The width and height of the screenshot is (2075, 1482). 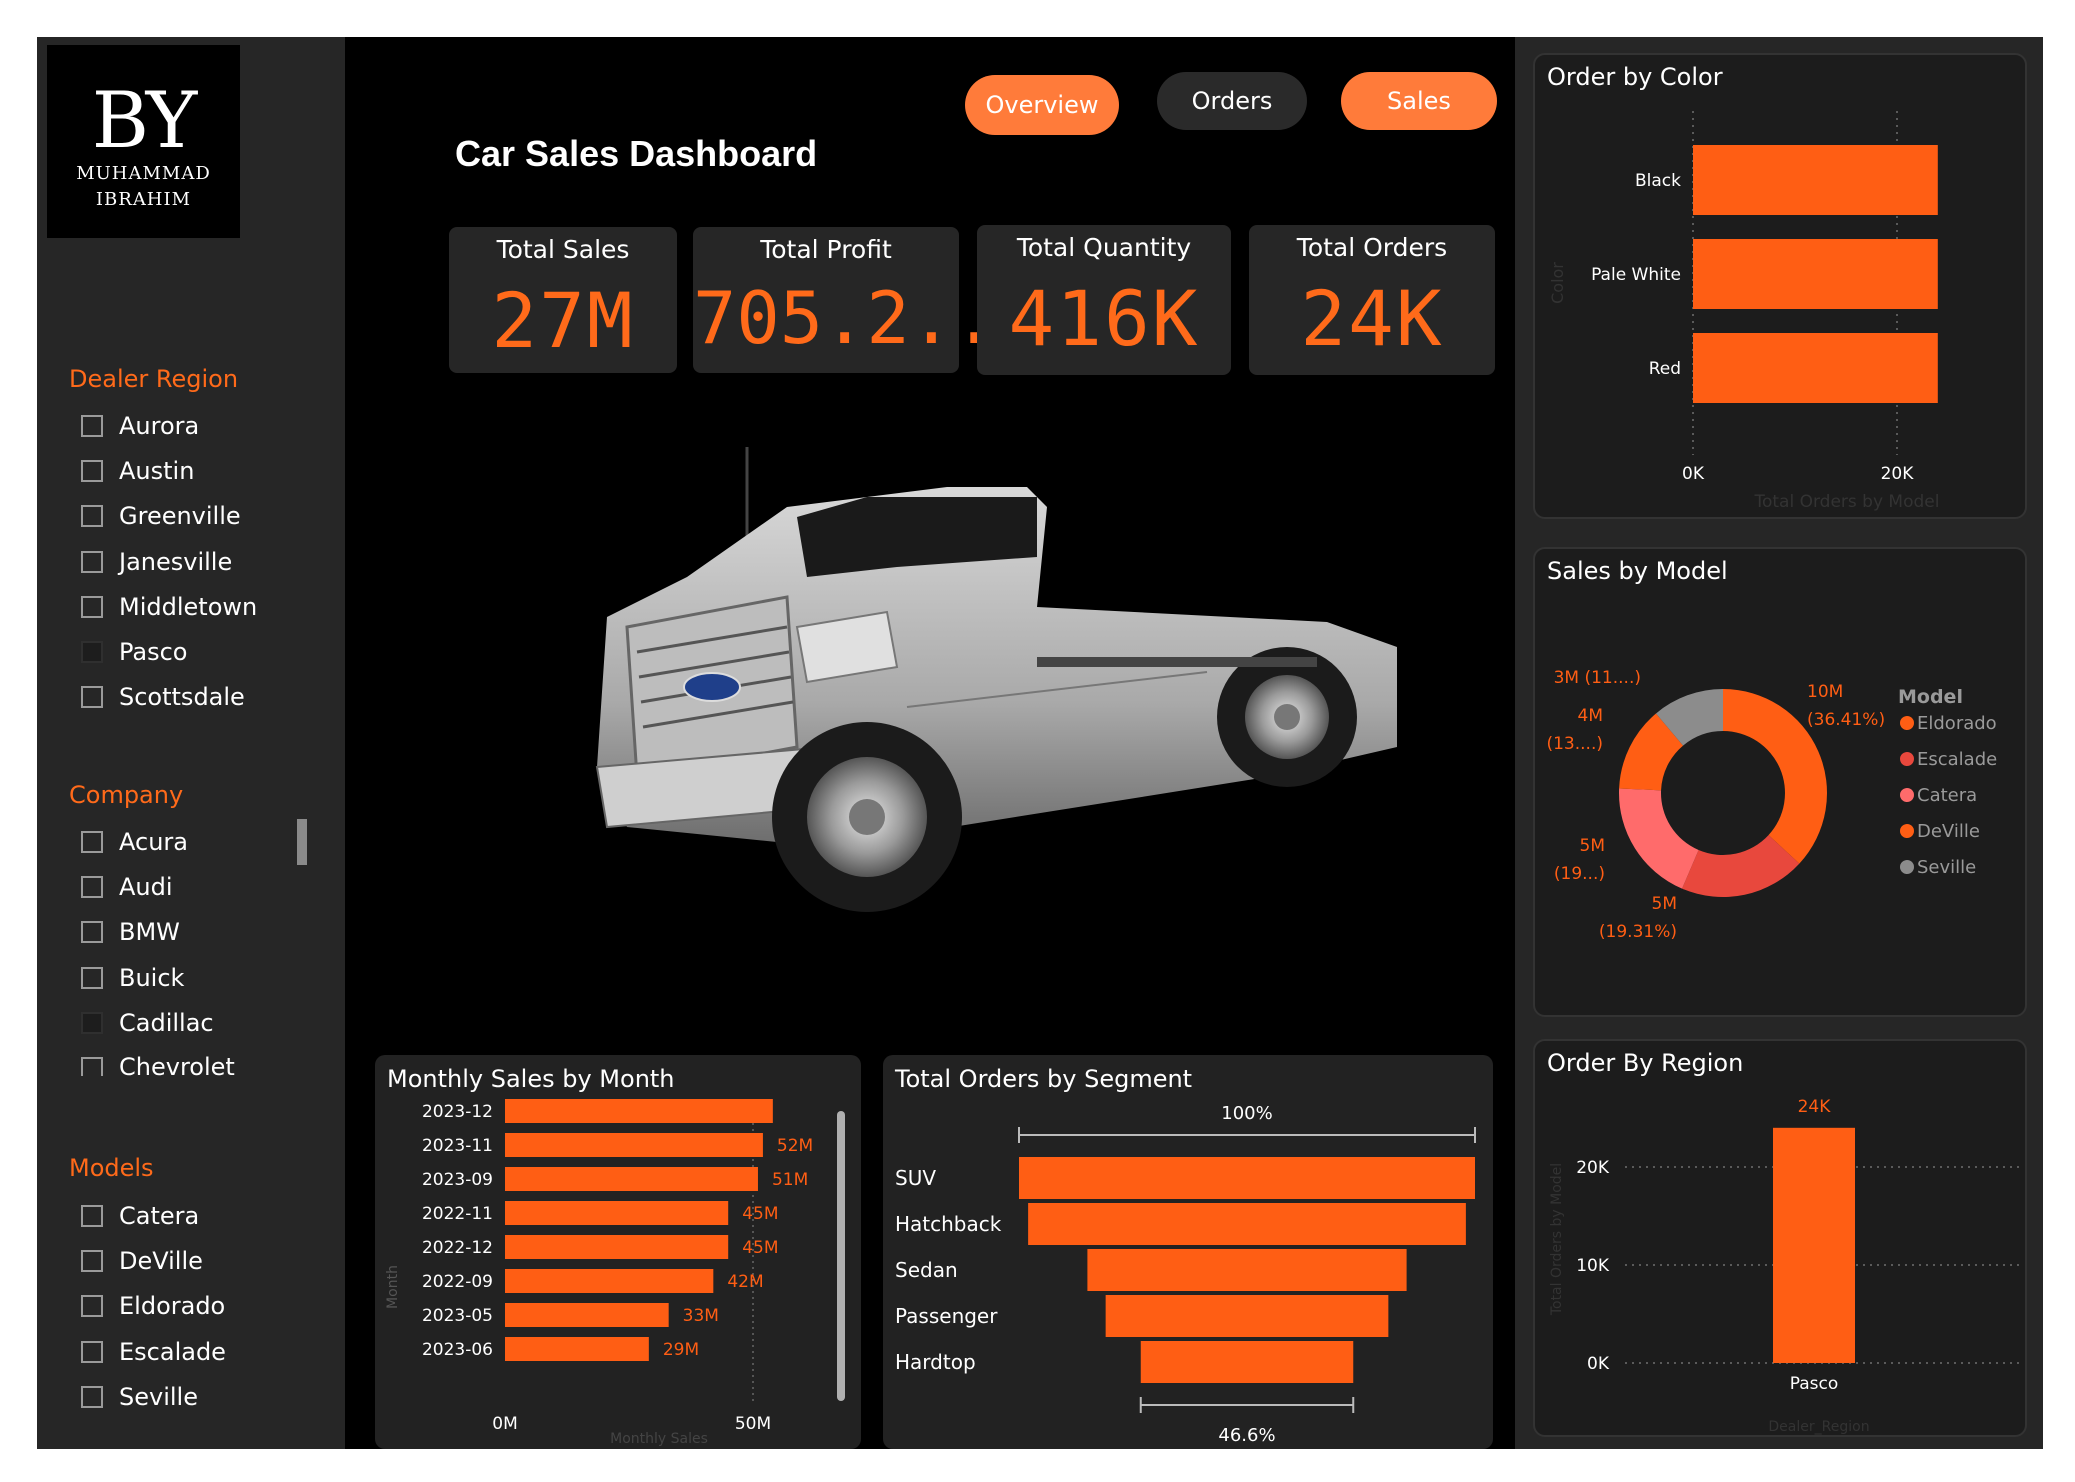 I want to click on slicer-item-janesville: Janesville, so click(x=156, y=562).